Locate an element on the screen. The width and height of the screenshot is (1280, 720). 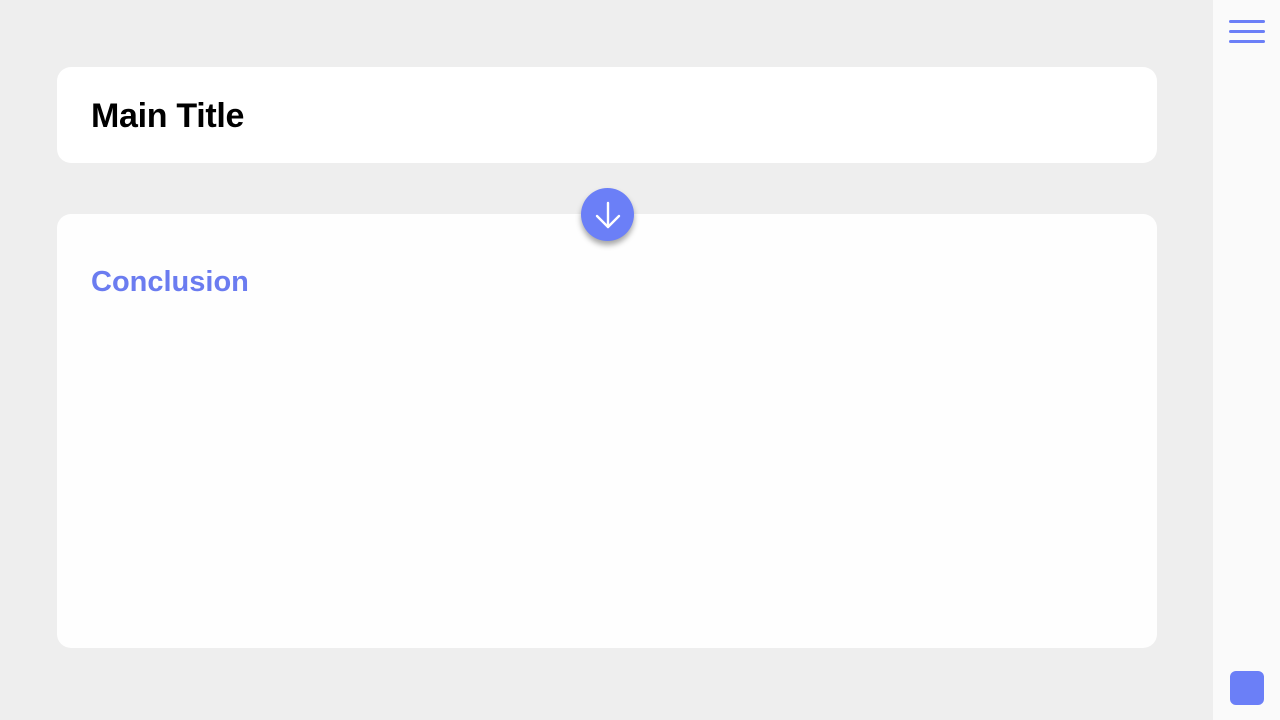
hamburger-menu-icon is located at coordinates (1247, 32).